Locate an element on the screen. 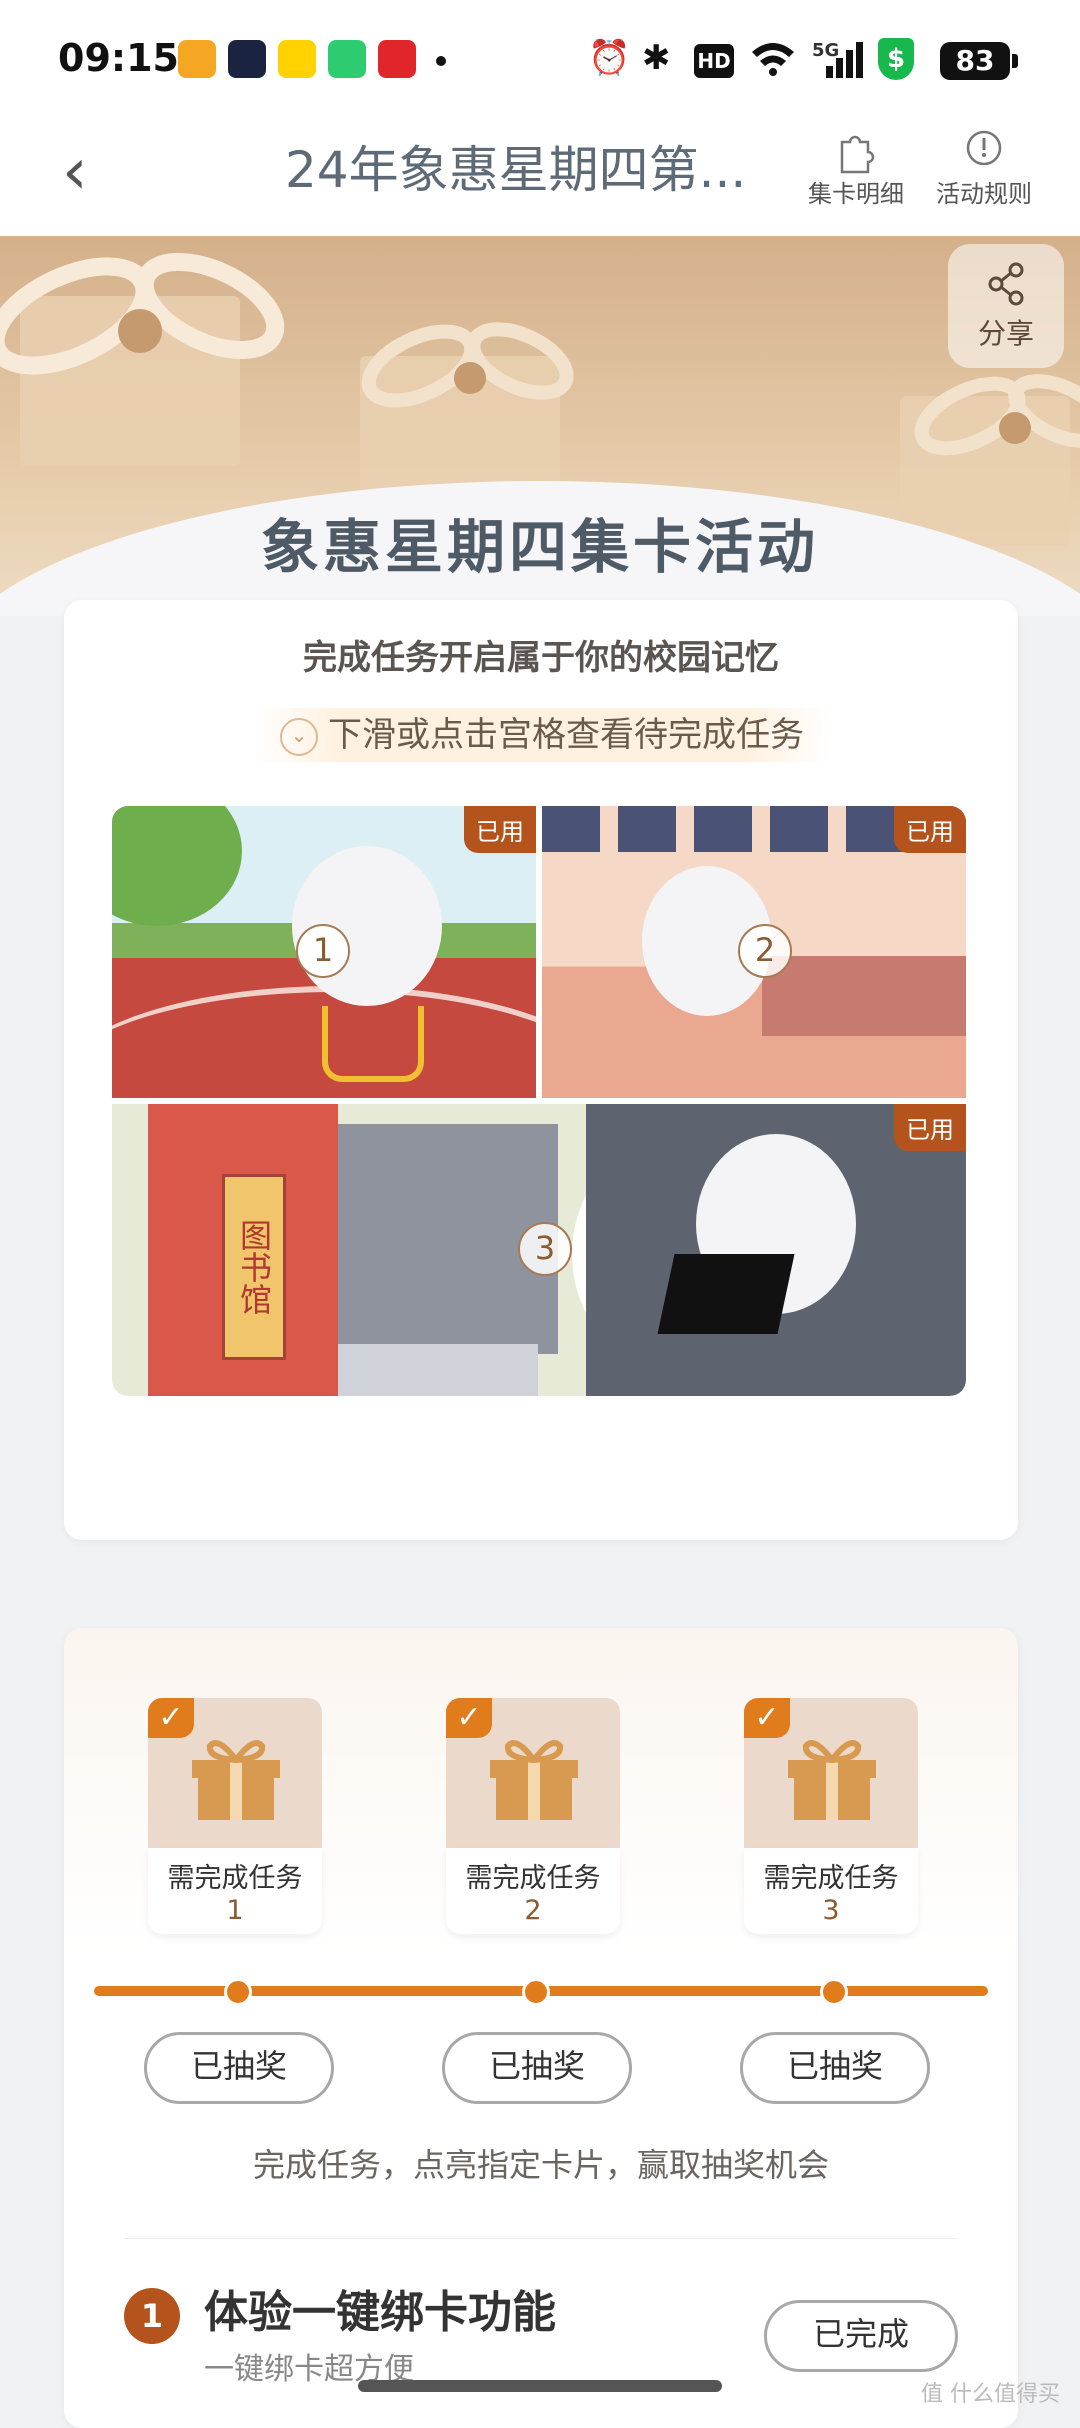 The height and width of the screenshot is (2428, 1080). reward-task-number: 3 is located at coordinates (831, 1910).